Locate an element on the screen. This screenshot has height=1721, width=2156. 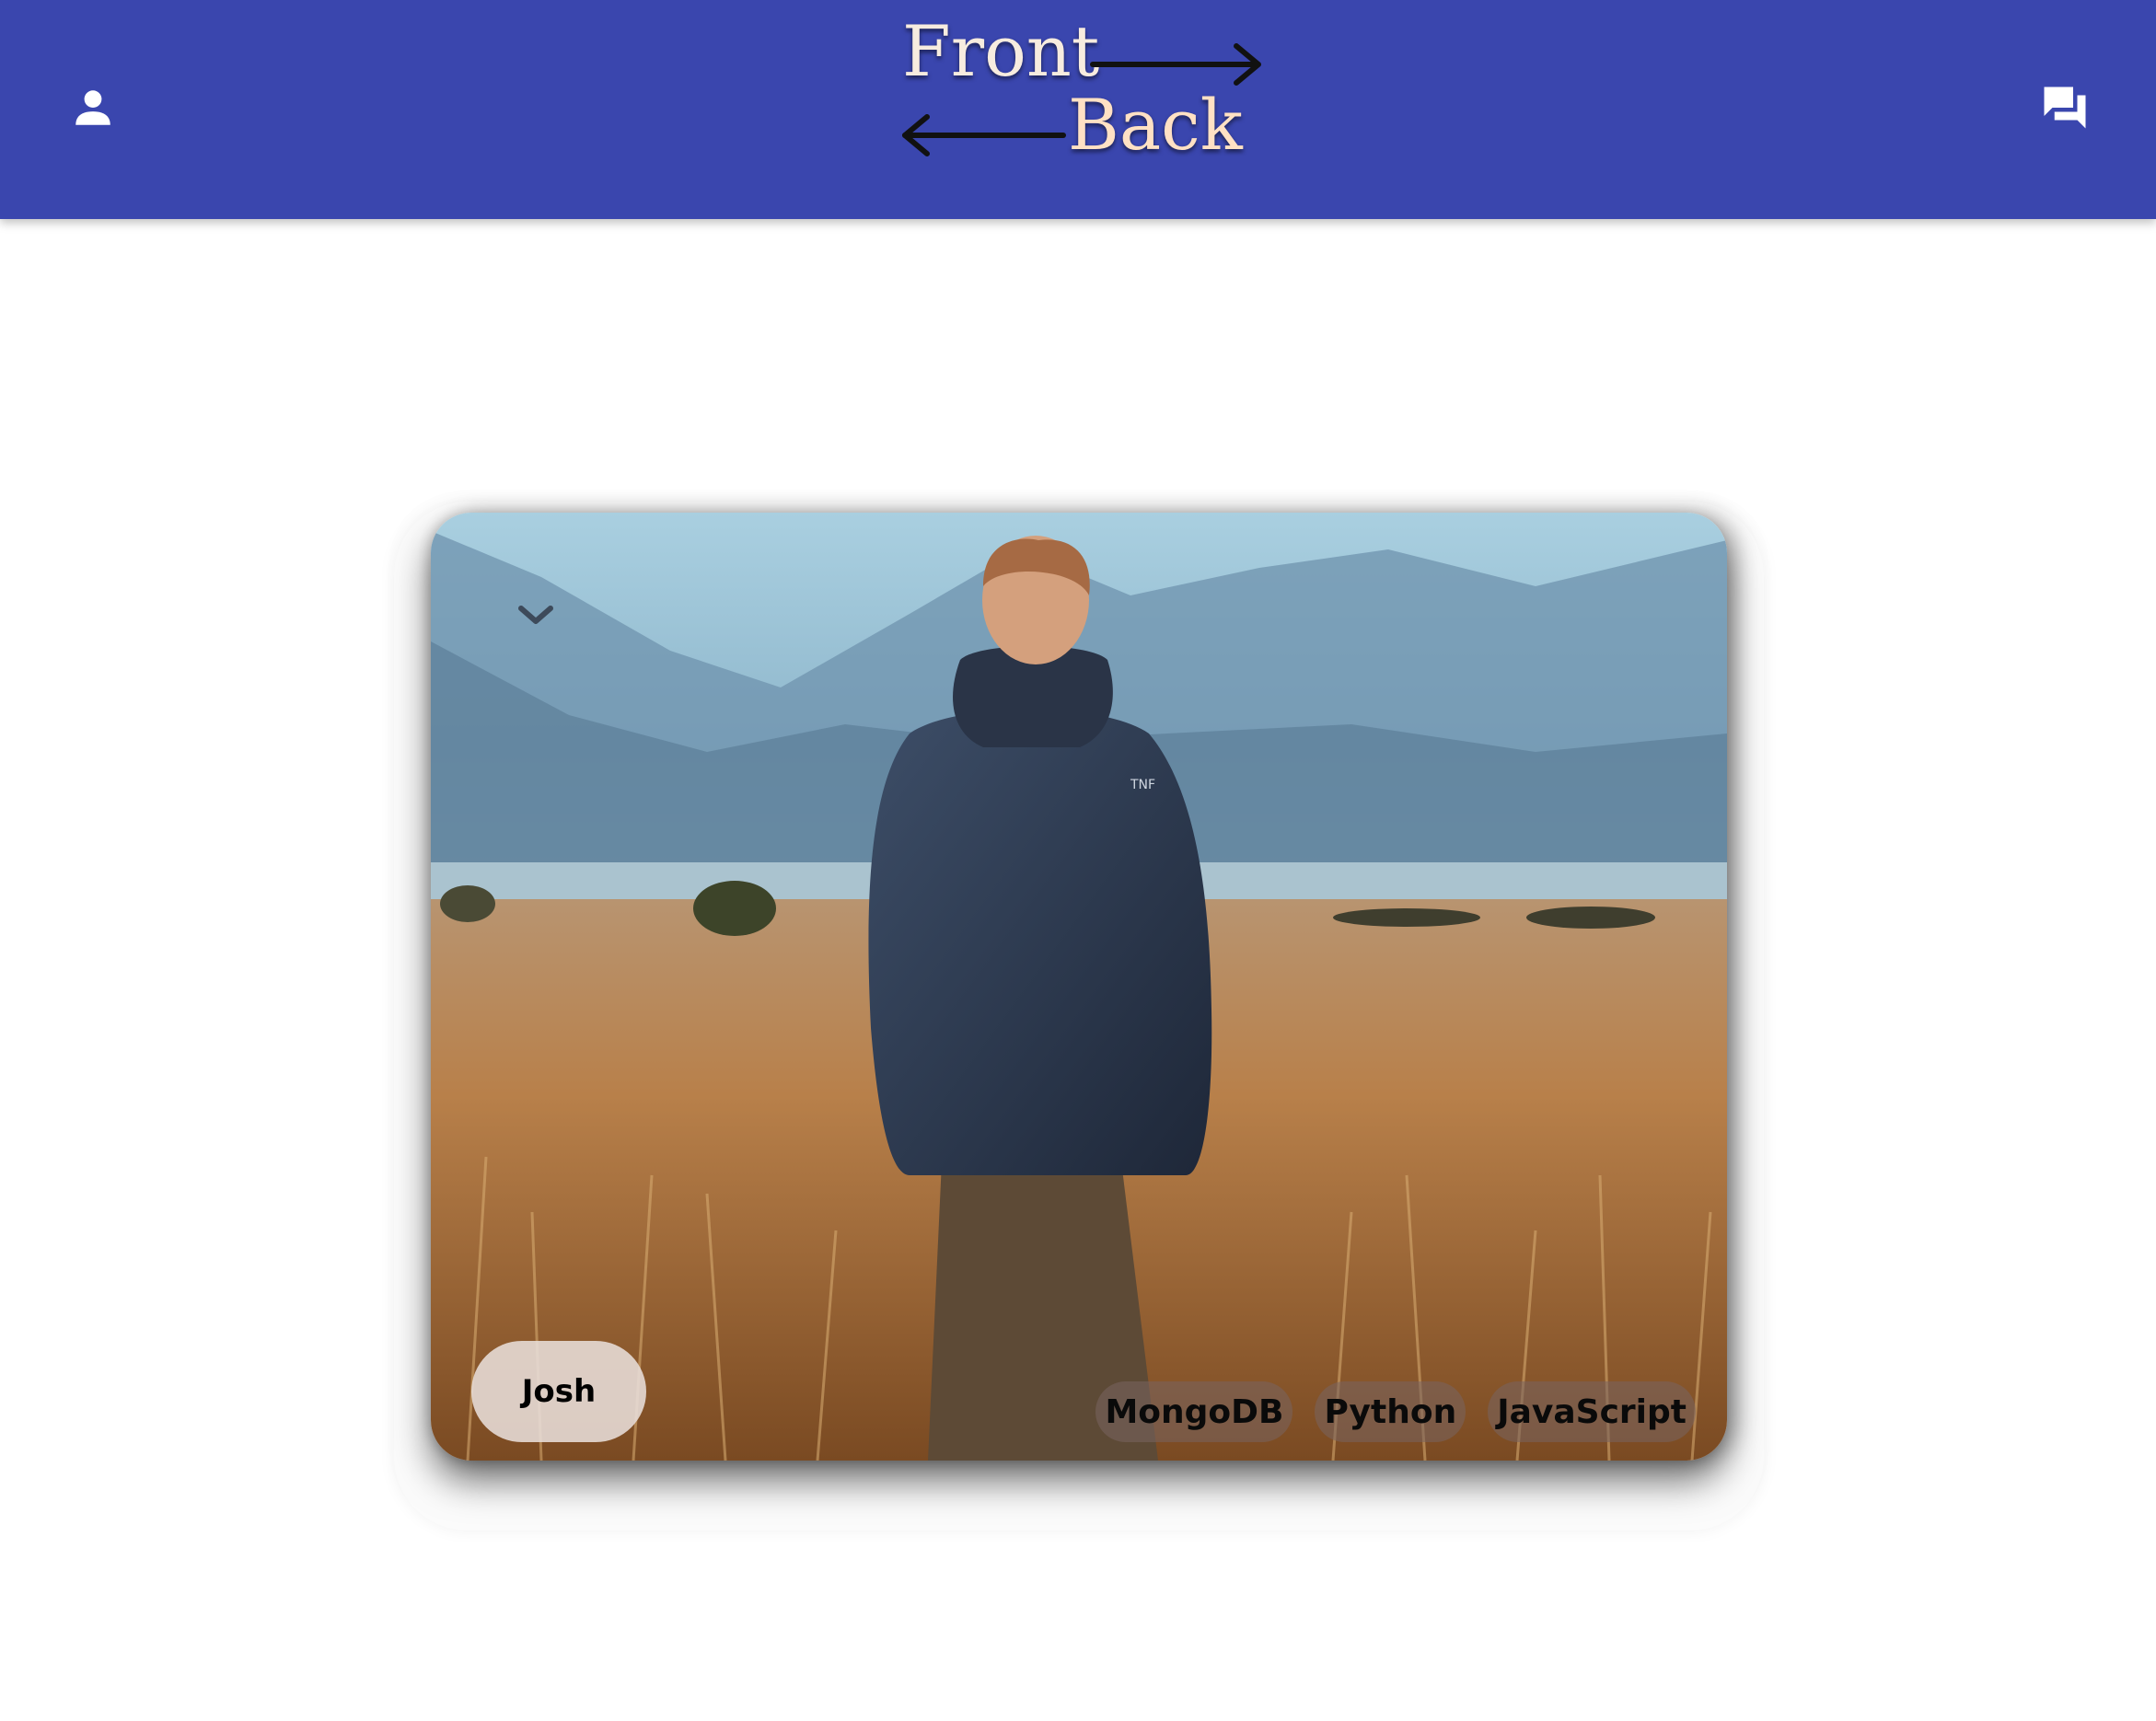
skill-tags: MongoDB Python JavaScript is located at coordinates (1395, 1411).